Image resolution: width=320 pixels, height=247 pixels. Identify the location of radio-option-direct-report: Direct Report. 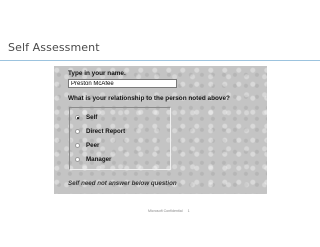
(100, 131).